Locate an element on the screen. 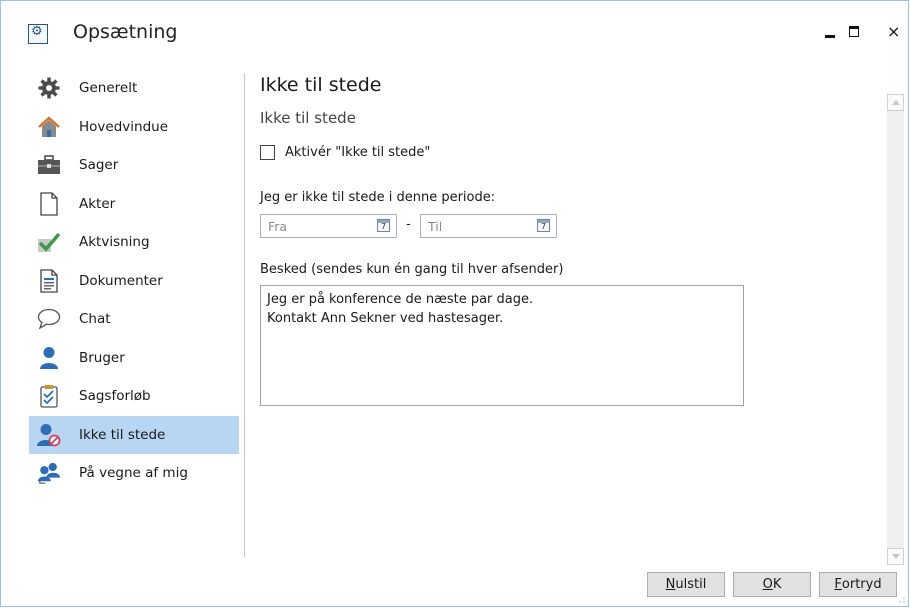  cancel-label: ortryd is located at coordinates (861, 584).